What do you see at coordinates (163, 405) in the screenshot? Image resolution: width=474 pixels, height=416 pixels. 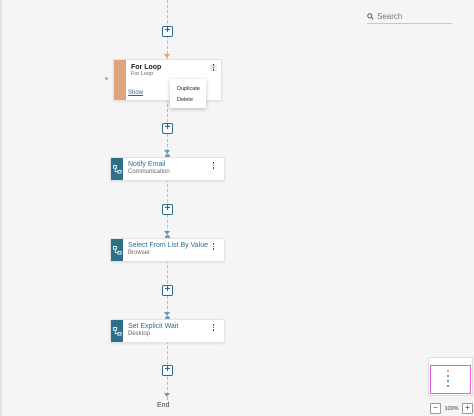 I see `end-node: End` at bounding box center [163, 405].